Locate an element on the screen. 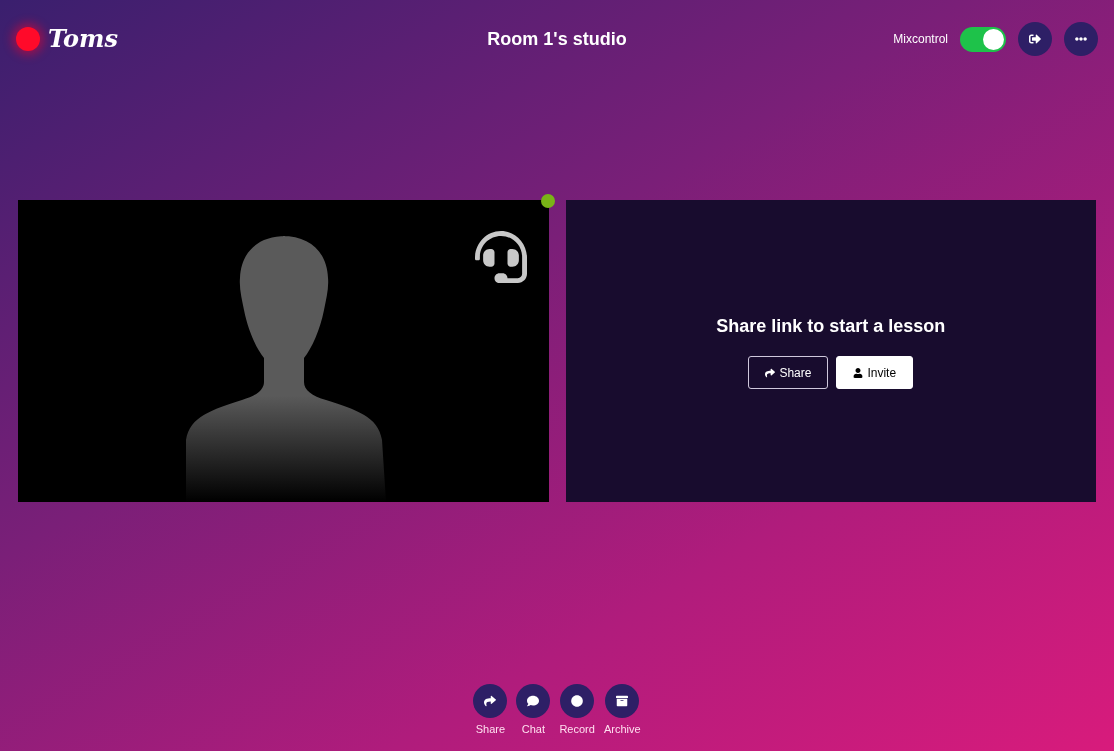  record-button is located at coordinates (577, 700).